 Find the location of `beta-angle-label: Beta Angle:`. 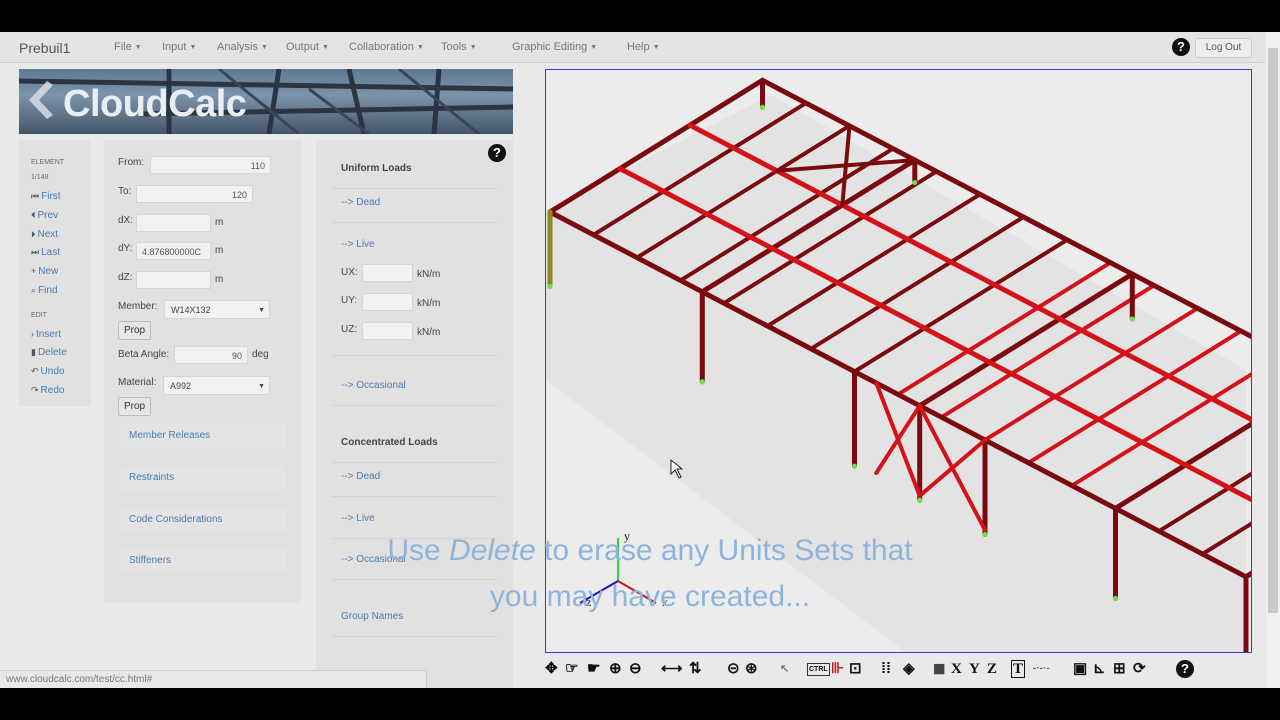

beta-angle-label: Beta Angle: is located at coordinates (144, 354).